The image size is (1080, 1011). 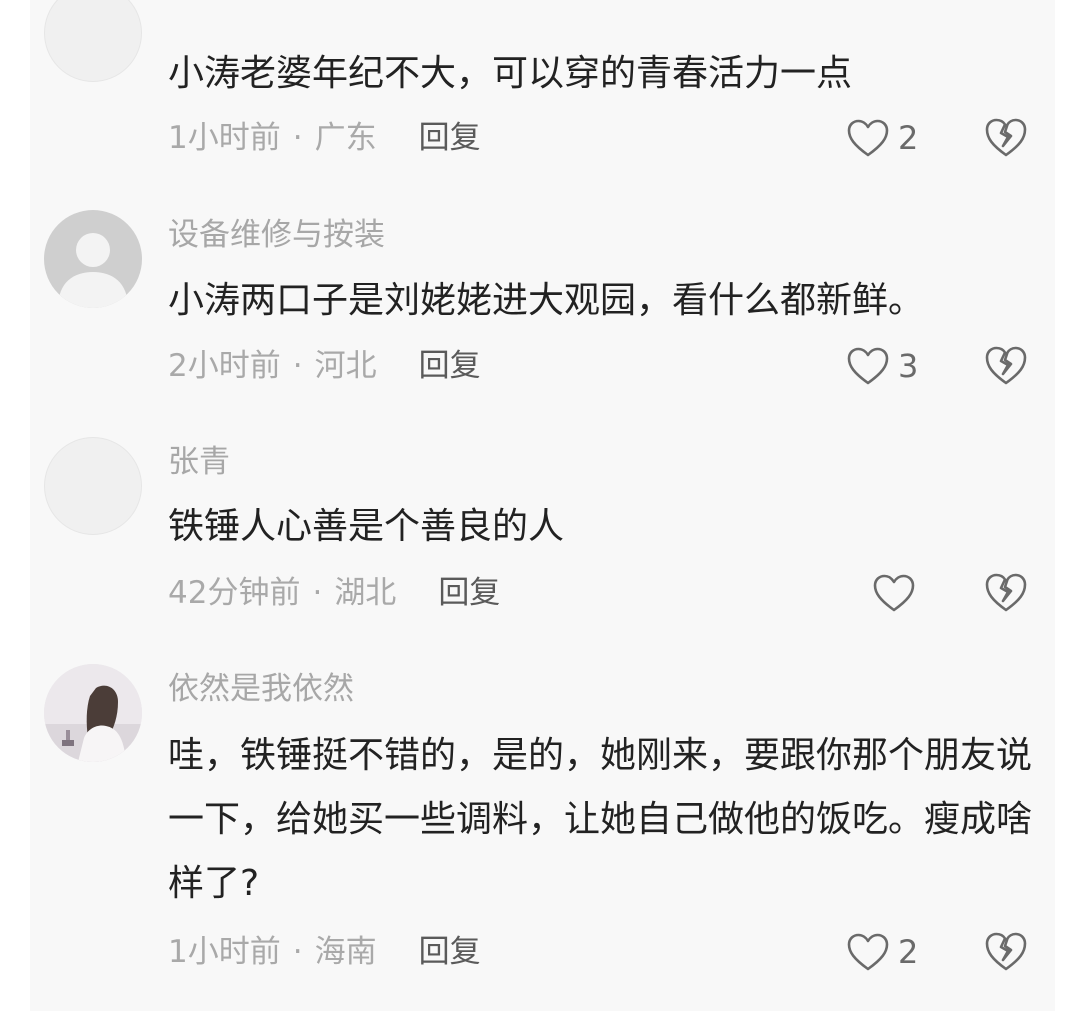 I want to click on comment-meta: 42分钟前 · 湖北 回复, so click(x=334, y=593).